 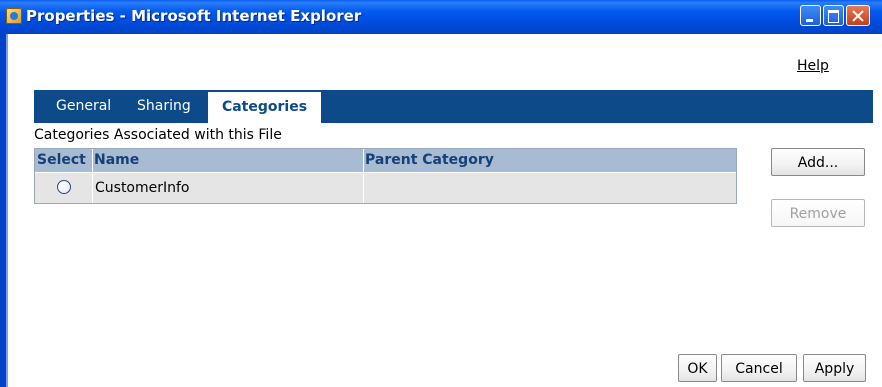 I want to click on tab-sharing: Sharing, so click(x=164, y=106).